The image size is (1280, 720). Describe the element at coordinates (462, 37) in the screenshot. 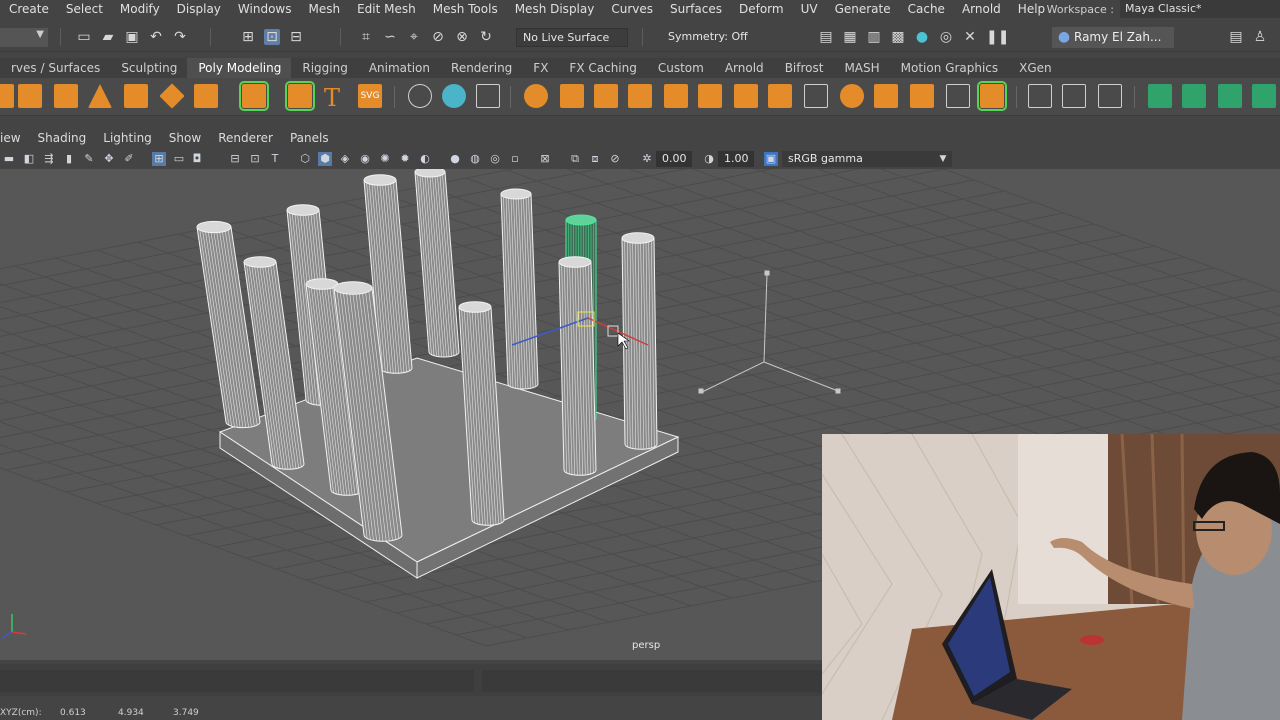

I see `snap-live-icon: ⊗` at that location.